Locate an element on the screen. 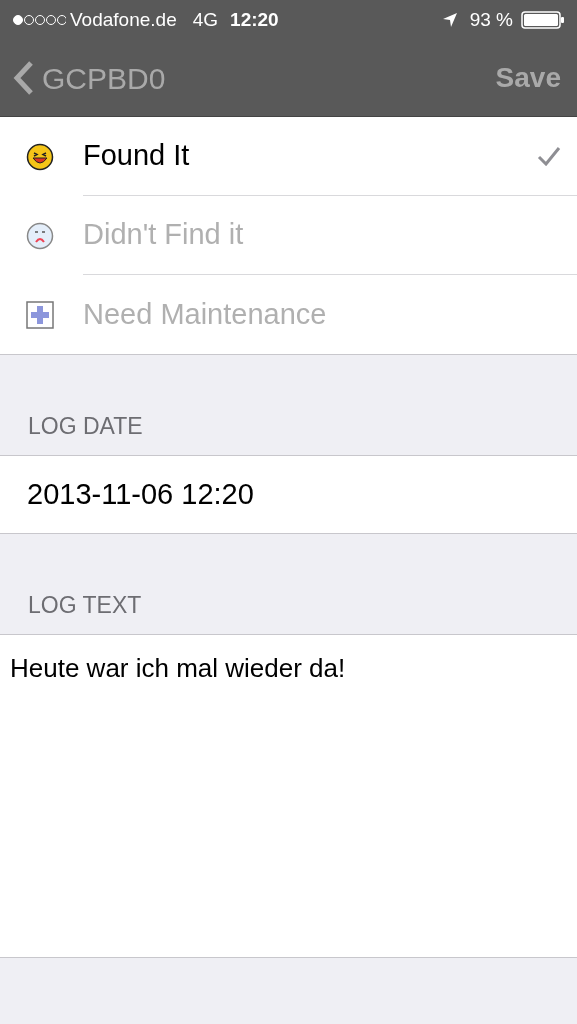 The image size is (577, 1024). carrier-name: Vodafone.de is located at coordinates (123, 19).